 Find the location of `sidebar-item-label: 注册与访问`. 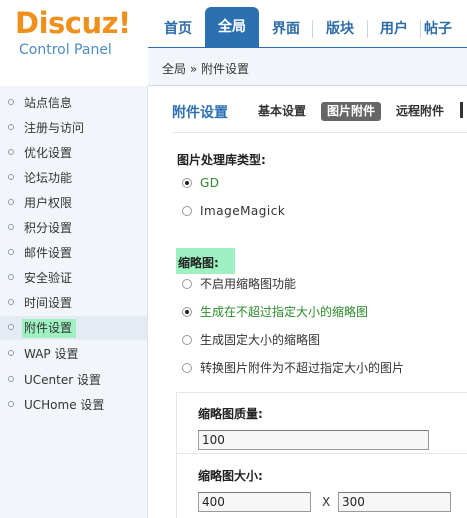

sidebar-item-label: 注册与访问 is located at coordinates (54, 128).